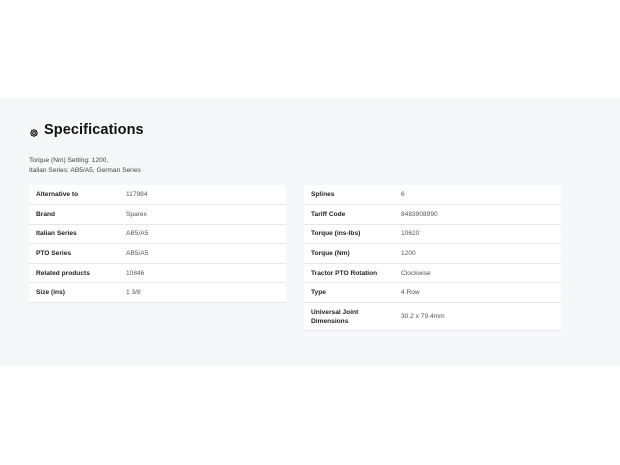 This screenshot has height=465, width=620. Describe the element at coordinates (349, 234) in the screenshot. I see `spec-label: Torque (ins-lbs)` at that location.